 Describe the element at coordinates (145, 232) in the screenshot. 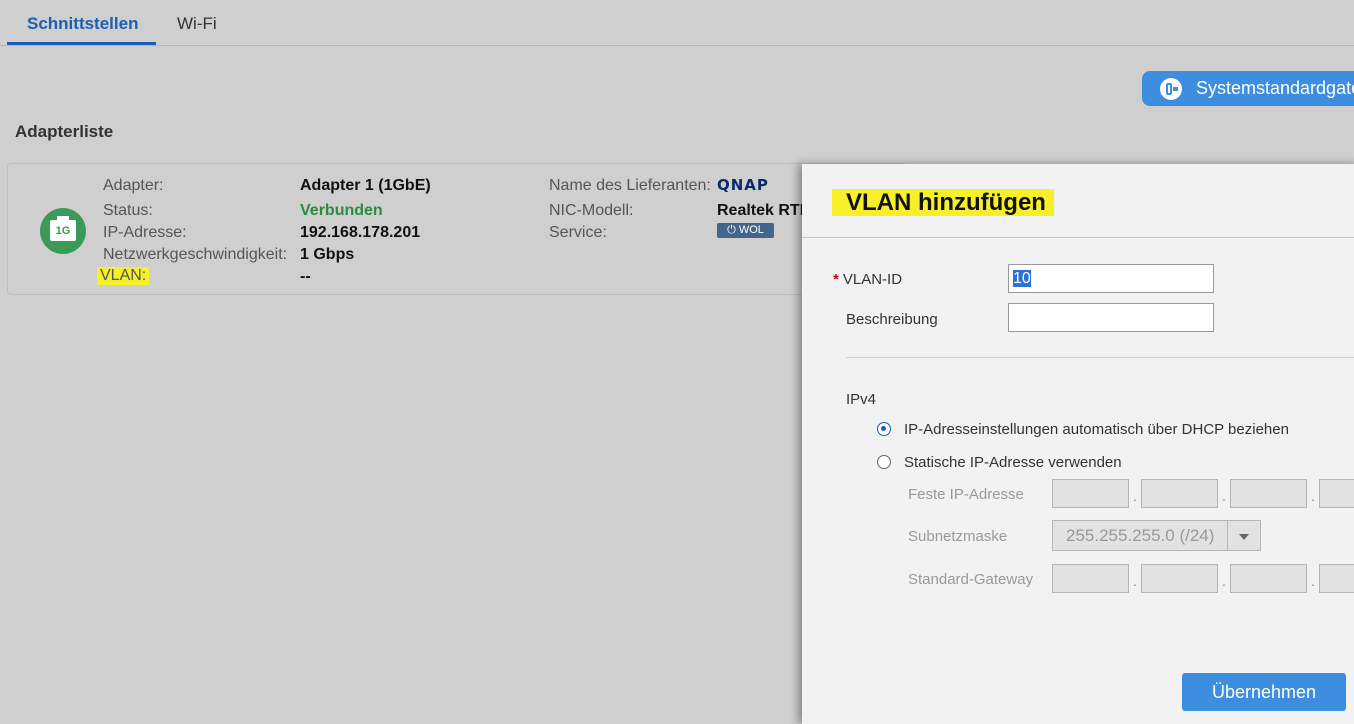

I see `label-ip: IP-Adresse:` at that location.